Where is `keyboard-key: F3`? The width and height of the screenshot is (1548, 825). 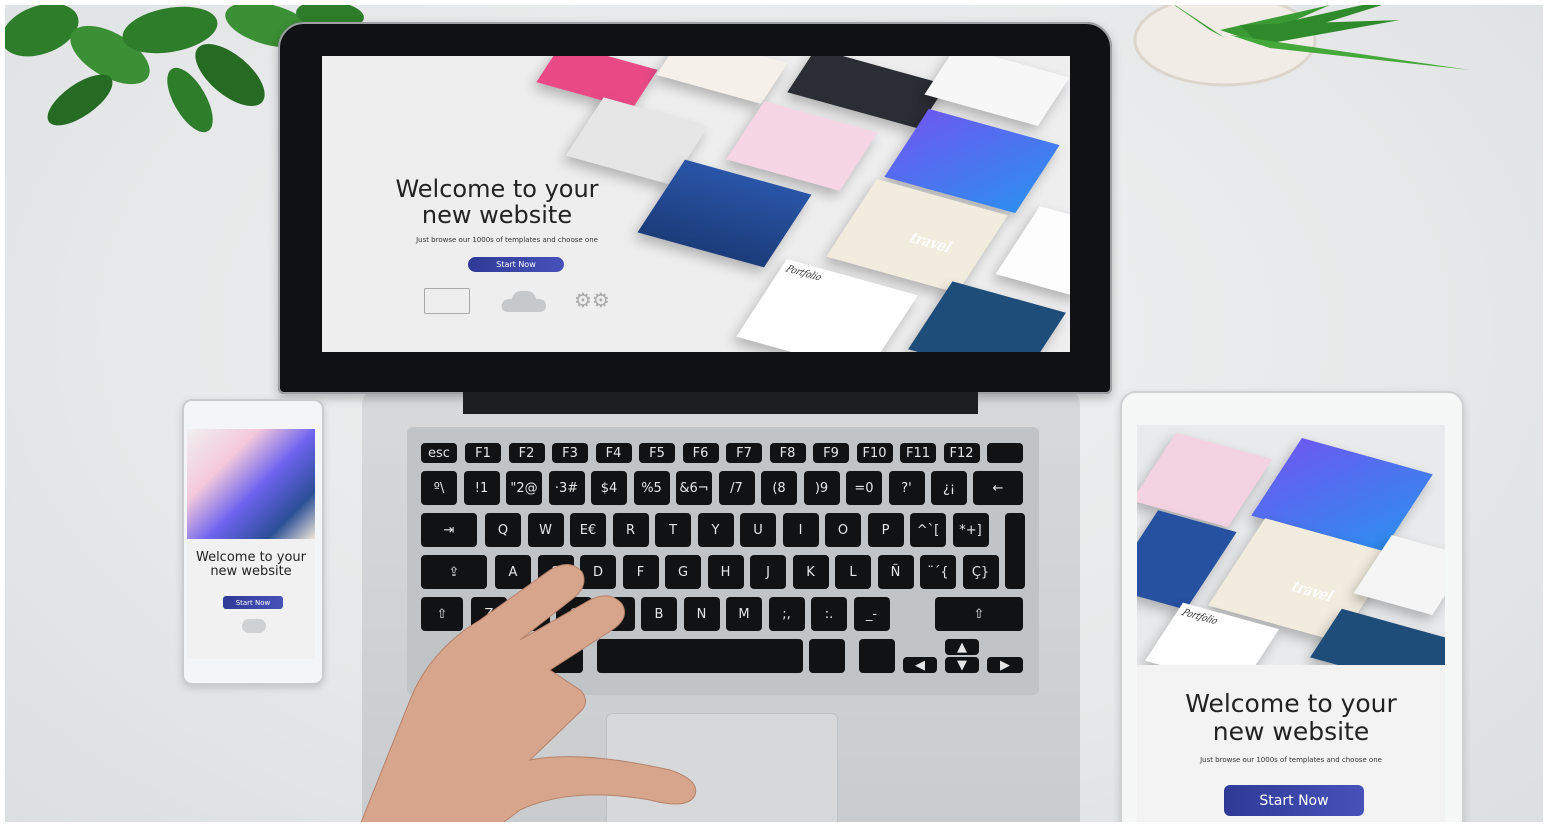
keyboard-key: F3 is located at coordinates (570, 453).